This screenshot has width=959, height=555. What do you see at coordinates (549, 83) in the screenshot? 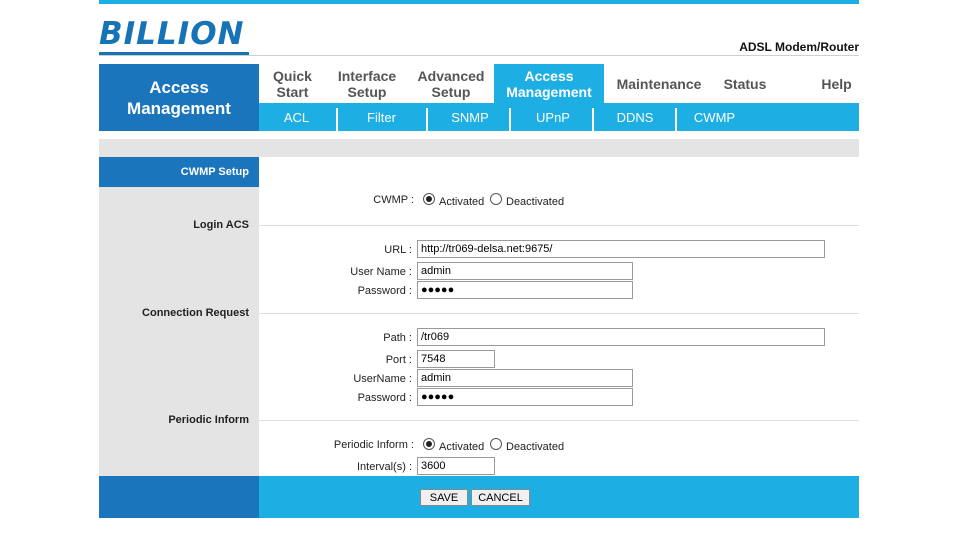
I see `tab-access-management: Access Management` at bounding box center [549, 83].